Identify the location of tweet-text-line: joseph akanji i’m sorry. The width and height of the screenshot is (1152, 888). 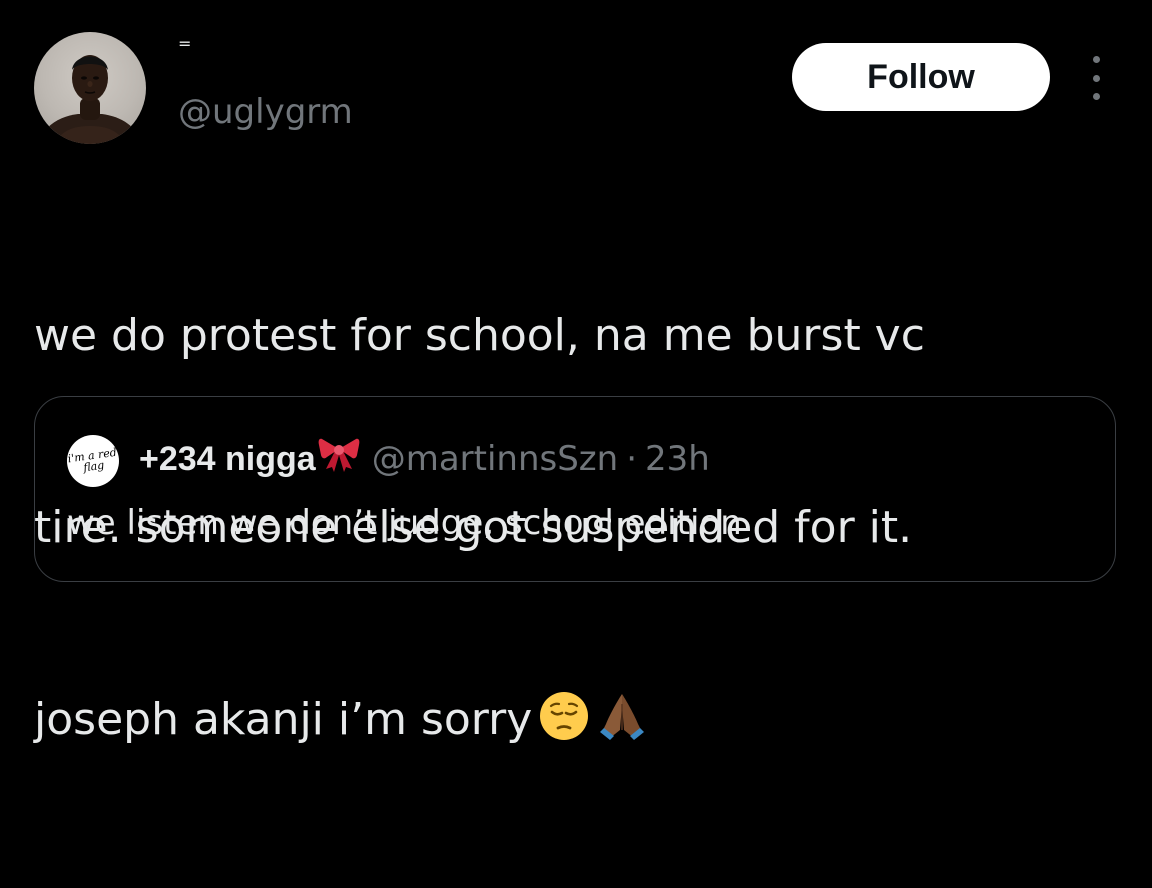
(574, 724).